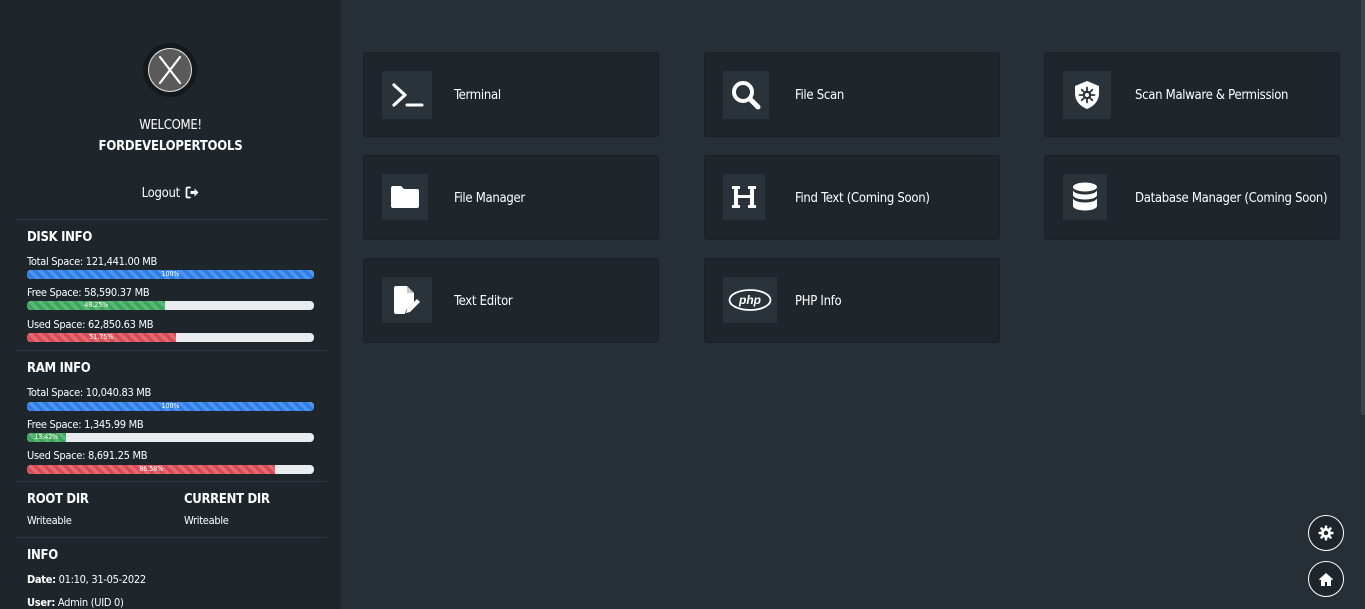 This screenshot has height=609, width=1365. Describe the element at coordinates (92, 261) in the screenshot. I see `disk-total-label: Total Space: 121,441.00 MB` at that location.